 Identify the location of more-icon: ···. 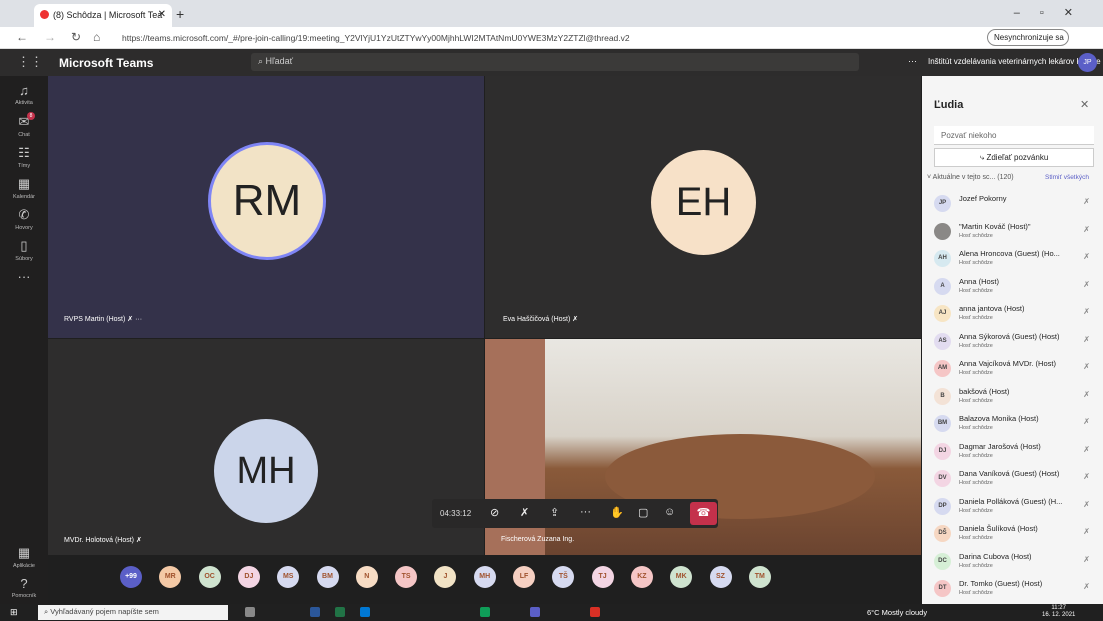
(24, 276).